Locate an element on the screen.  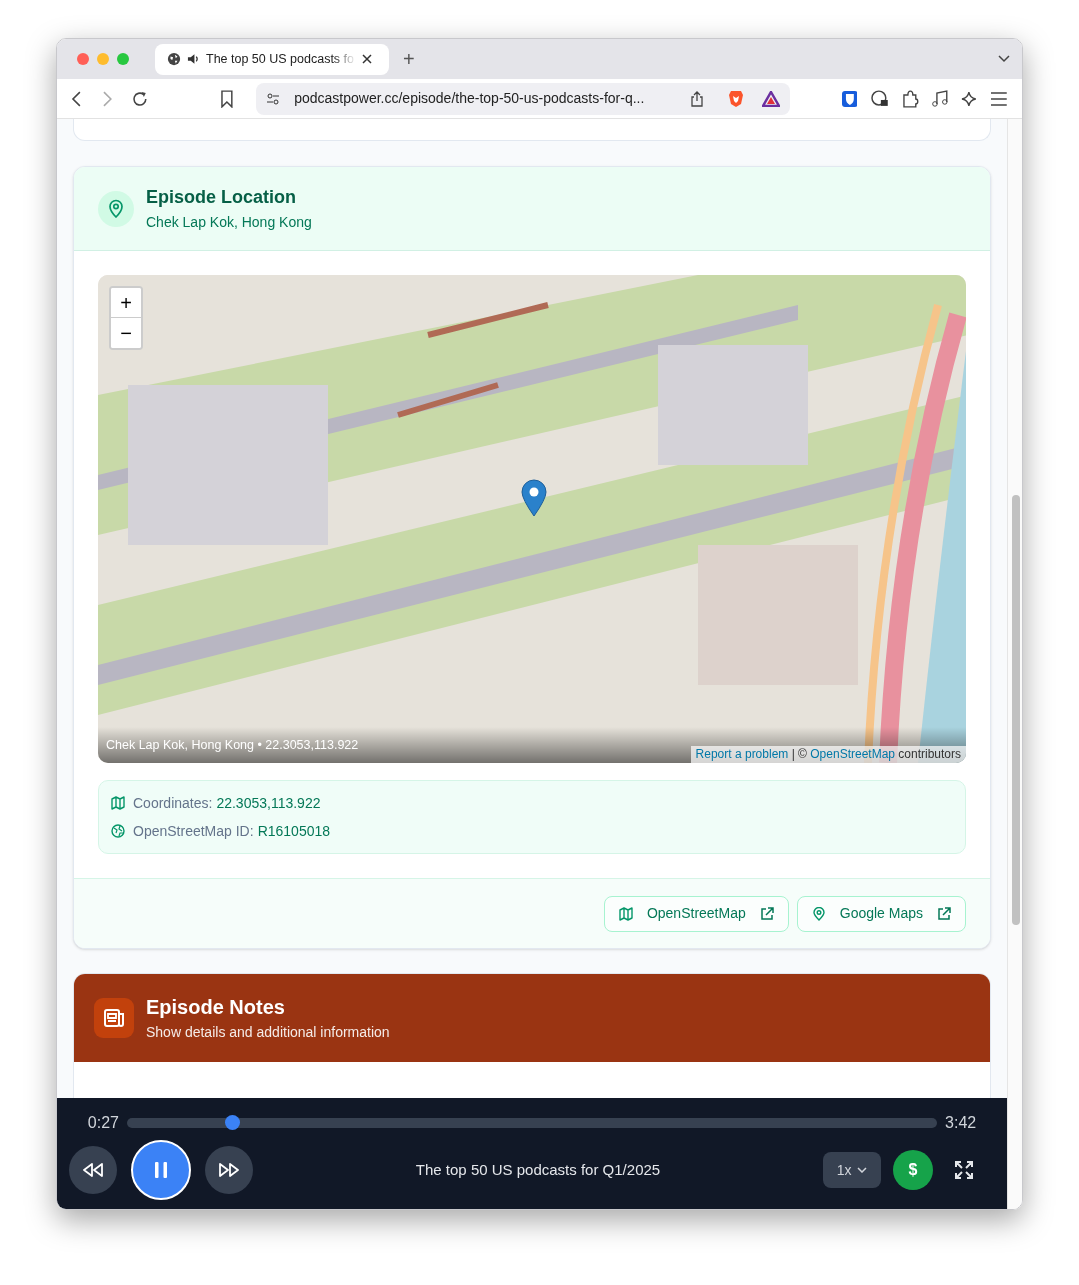
sparkle-icon is located at coordinates (969, 98).